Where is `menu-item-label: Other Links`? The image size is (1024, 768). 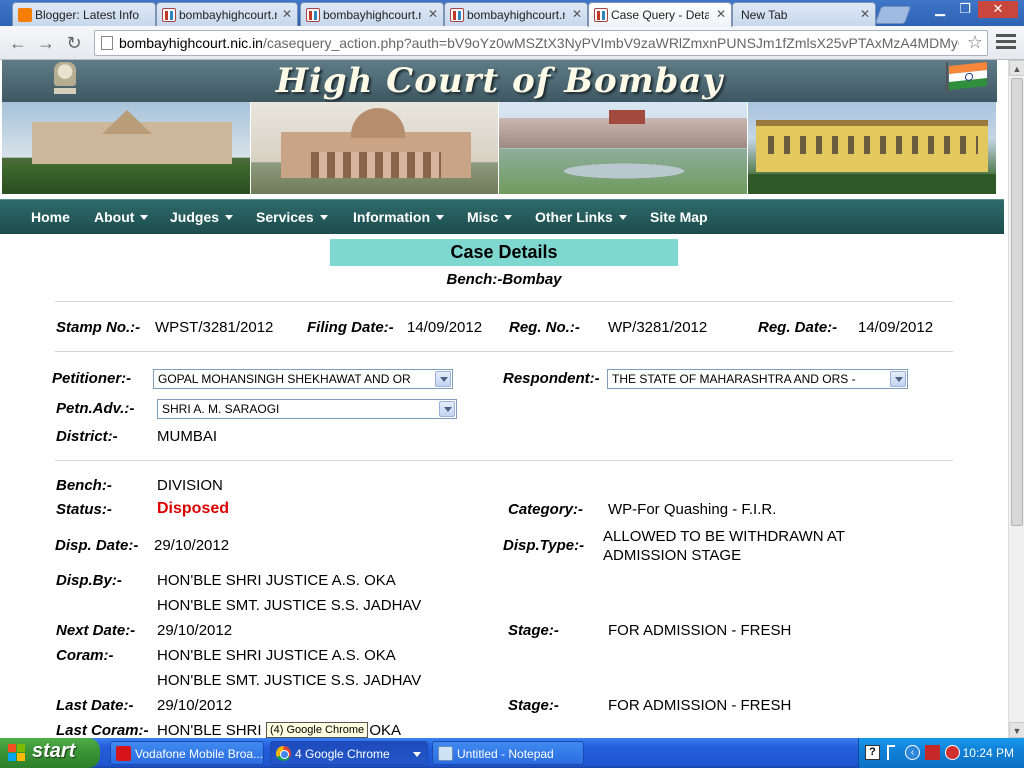
menu-item-label: Other Links is located at coordinates (574, 217).